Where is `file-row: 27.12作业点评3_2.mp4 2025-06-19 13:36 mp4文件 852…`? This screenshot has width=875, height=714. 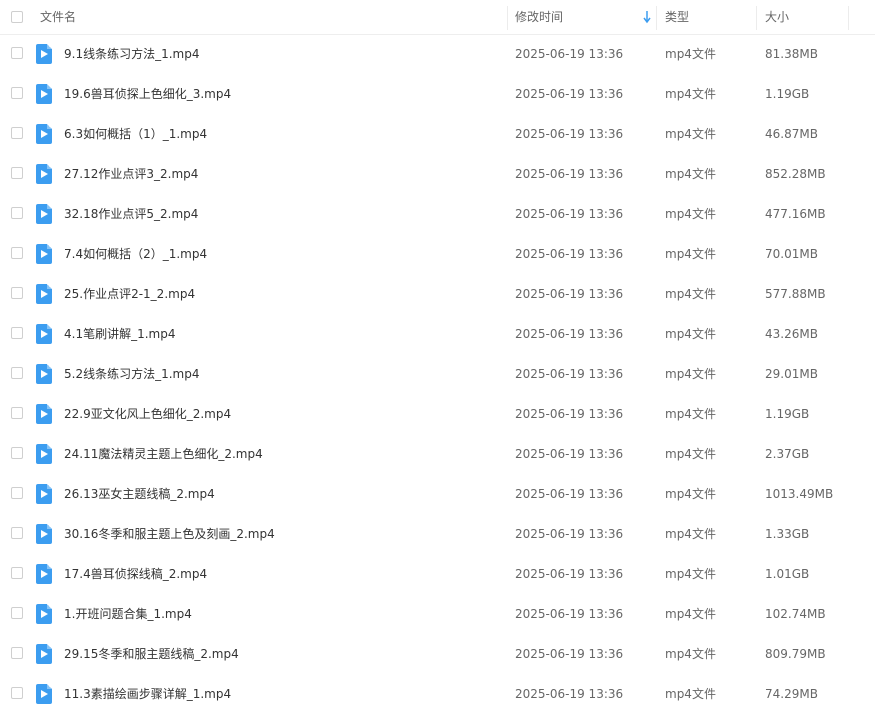
file-row: 27.12作业点评3_2.mp4 2025-06-19 13:36 mp4文件 852… is located at coordinates (437, 174).